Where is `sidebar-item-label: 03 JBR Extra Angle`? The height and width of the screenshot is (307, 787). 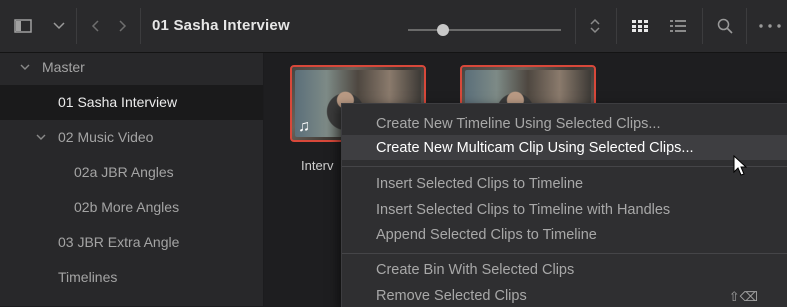 sidebar-item-label: 03 JBR Extra Angle is located at coordinates (119, 242).